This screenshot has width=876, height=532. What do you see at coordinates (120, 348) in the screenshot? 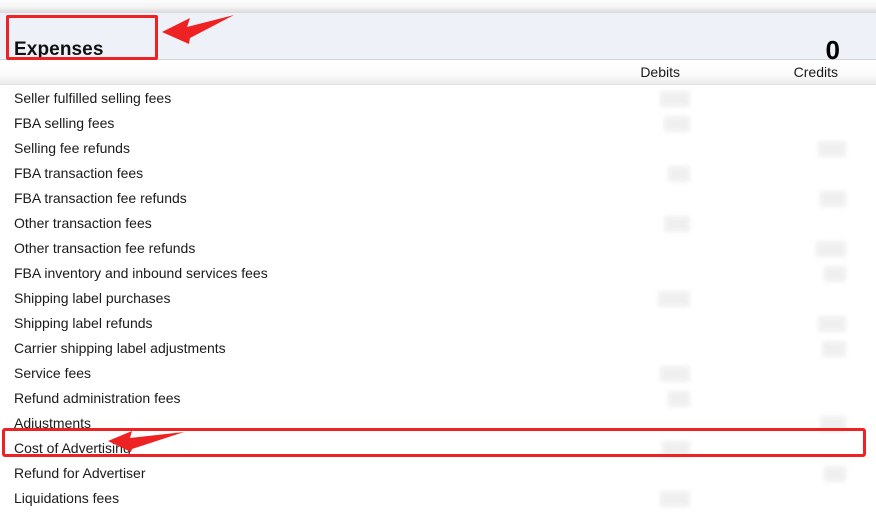
I see `row-label: Carrier shipping label adjustments` at bounding box center [120, 348].